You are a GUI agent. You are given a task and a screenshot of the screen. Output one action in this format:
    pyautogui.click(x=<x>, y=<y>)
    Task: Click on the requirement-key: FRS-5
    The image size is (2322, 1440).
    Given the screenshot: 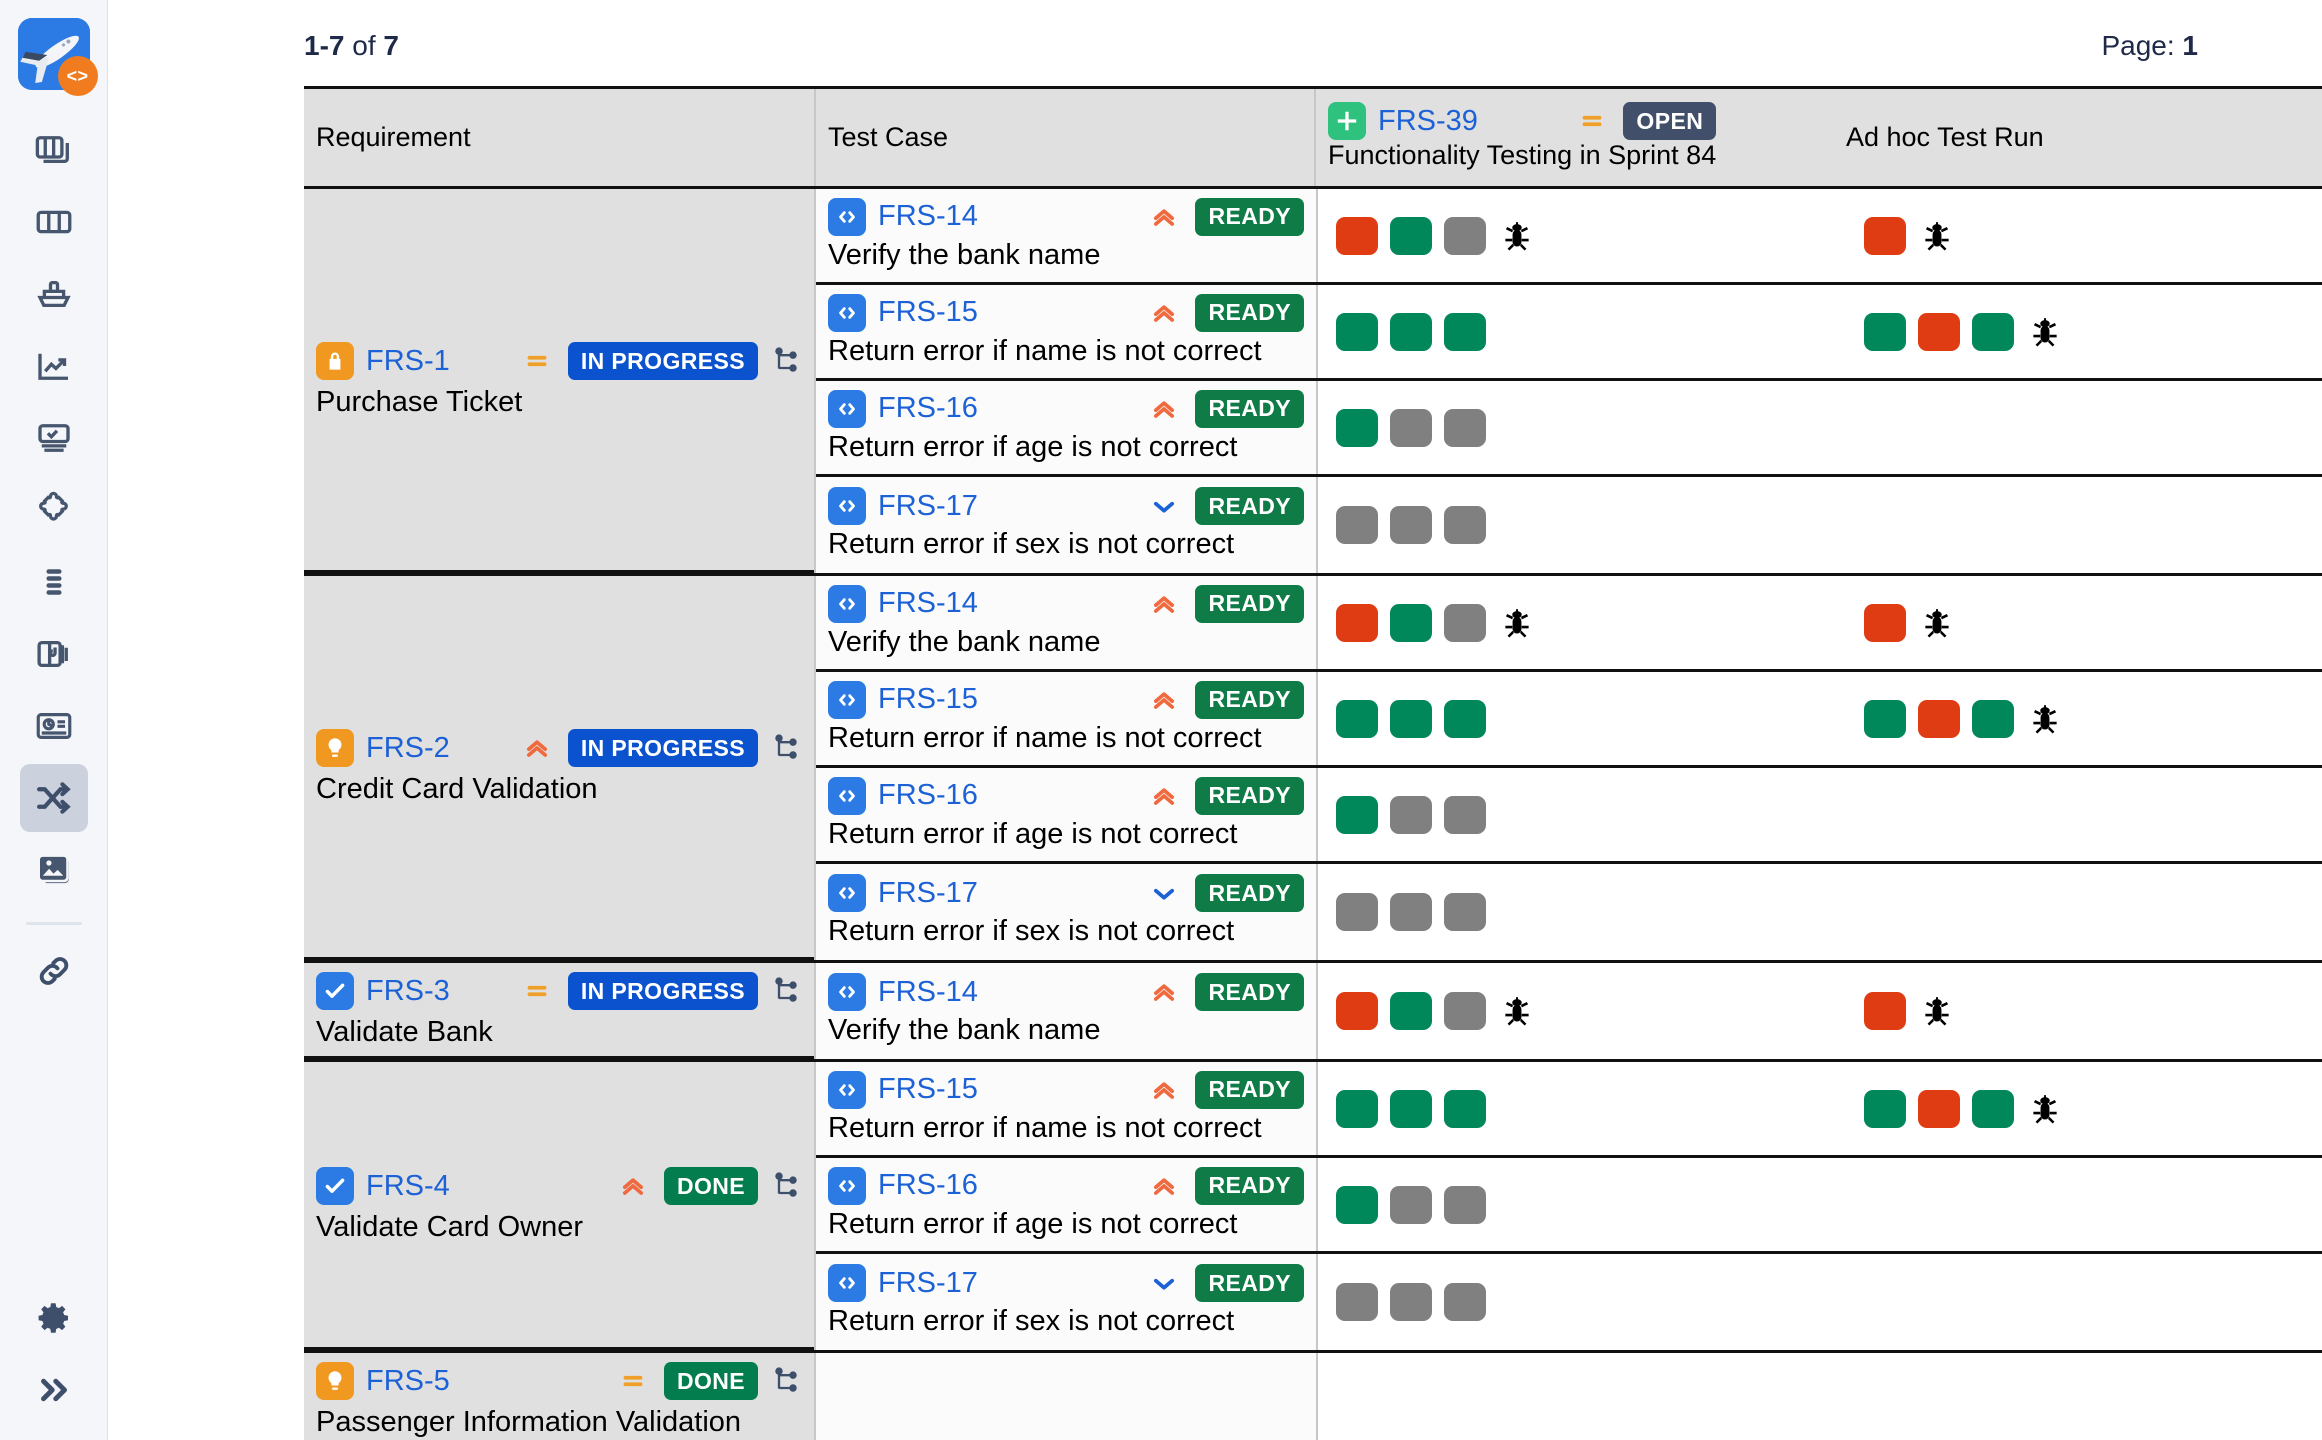 What is the action you would take?
    pyautogui.click(x=408, y=1381)
    